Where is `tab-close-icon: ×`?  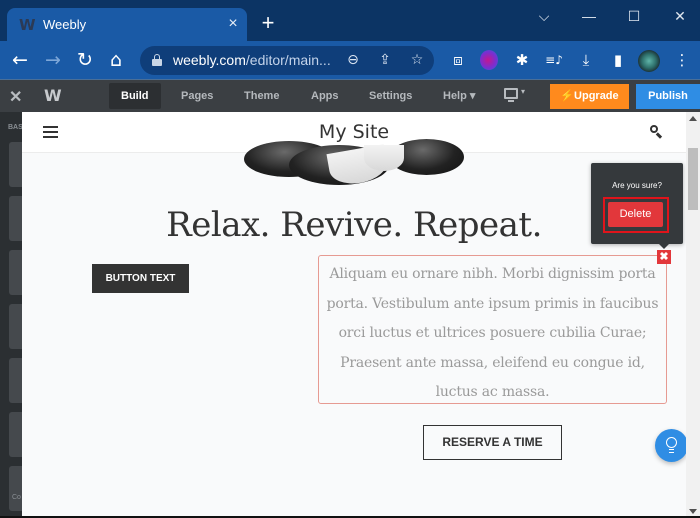 tab-close-icon: × is located at coordinates (233, 24).